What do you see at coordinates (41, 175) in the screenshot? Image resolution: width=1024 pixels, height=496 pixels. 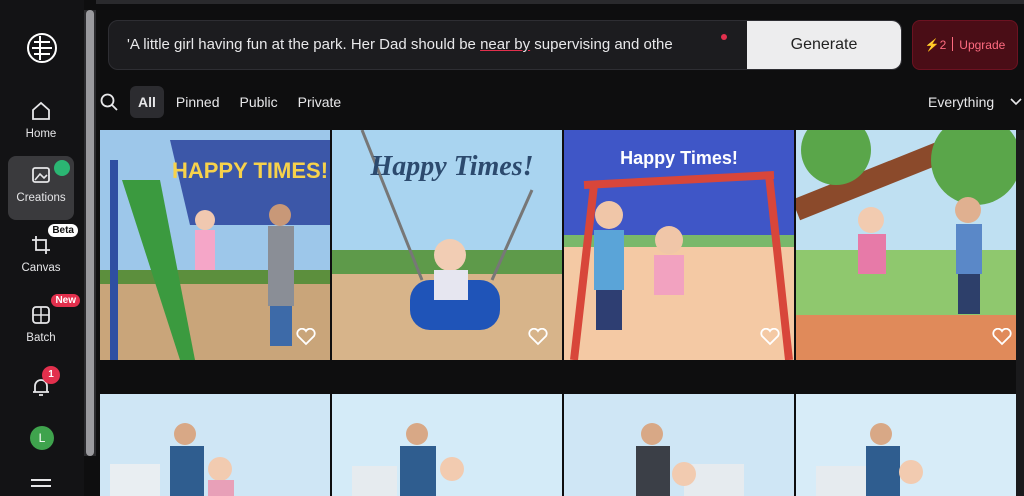 I see `image-icon` at bounding box center [41, 175].